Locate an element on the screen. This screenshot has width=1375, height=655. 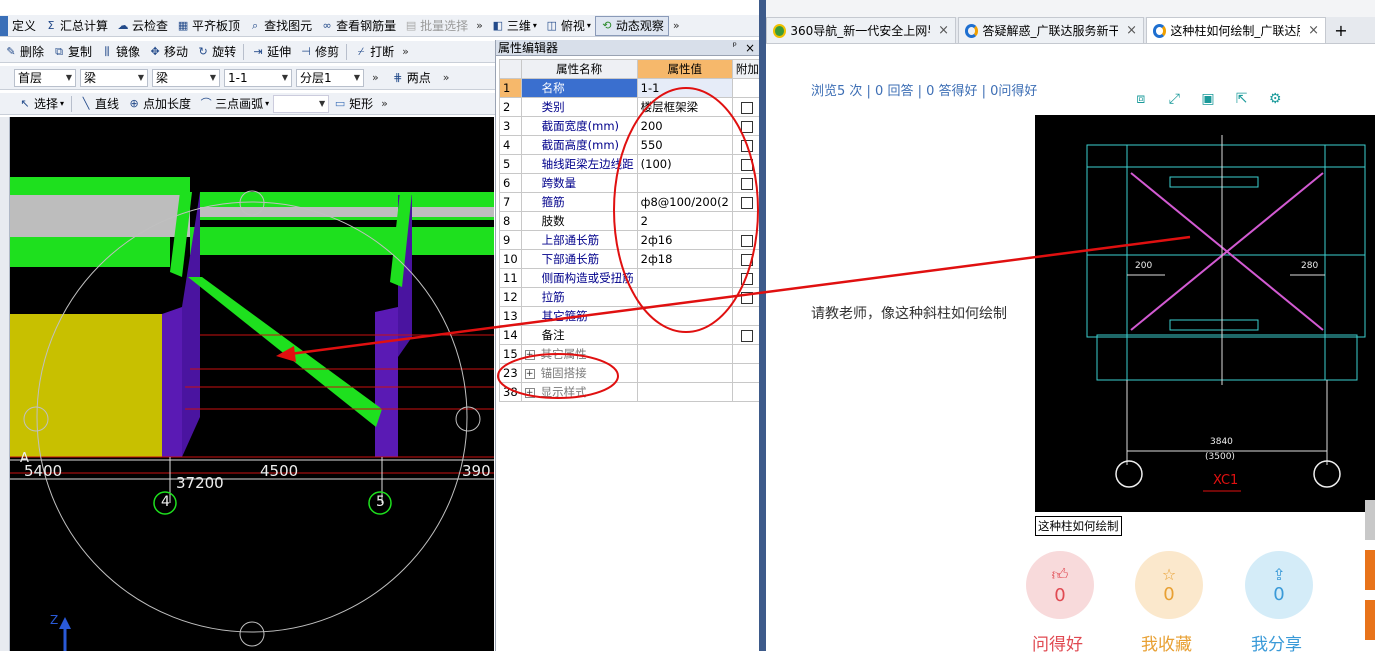
select-button: ↖ 选择 ▾ is located at coordinates (41, 104).